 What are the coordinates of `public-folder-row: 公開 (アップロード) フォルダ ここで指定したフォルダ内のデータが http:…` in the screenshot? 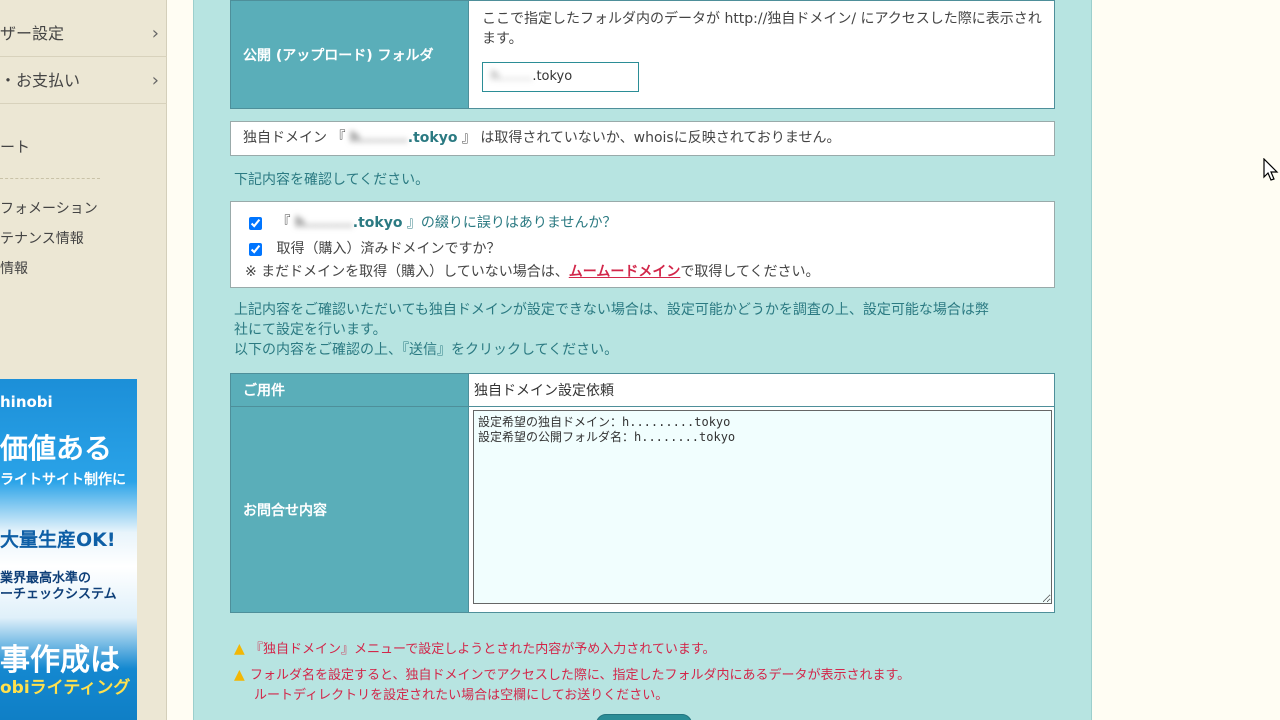 It's located at (642, 54).